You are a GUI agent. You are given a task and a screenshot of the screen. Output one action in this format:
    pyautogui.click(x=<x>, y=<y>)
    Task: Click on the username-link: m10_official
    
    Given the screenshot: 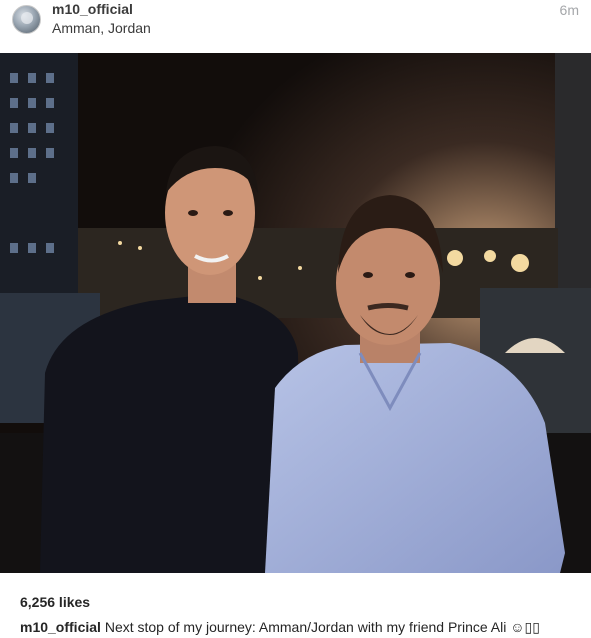 What is the action you would take?
    pyautogui.click(x=92, y=9)
    